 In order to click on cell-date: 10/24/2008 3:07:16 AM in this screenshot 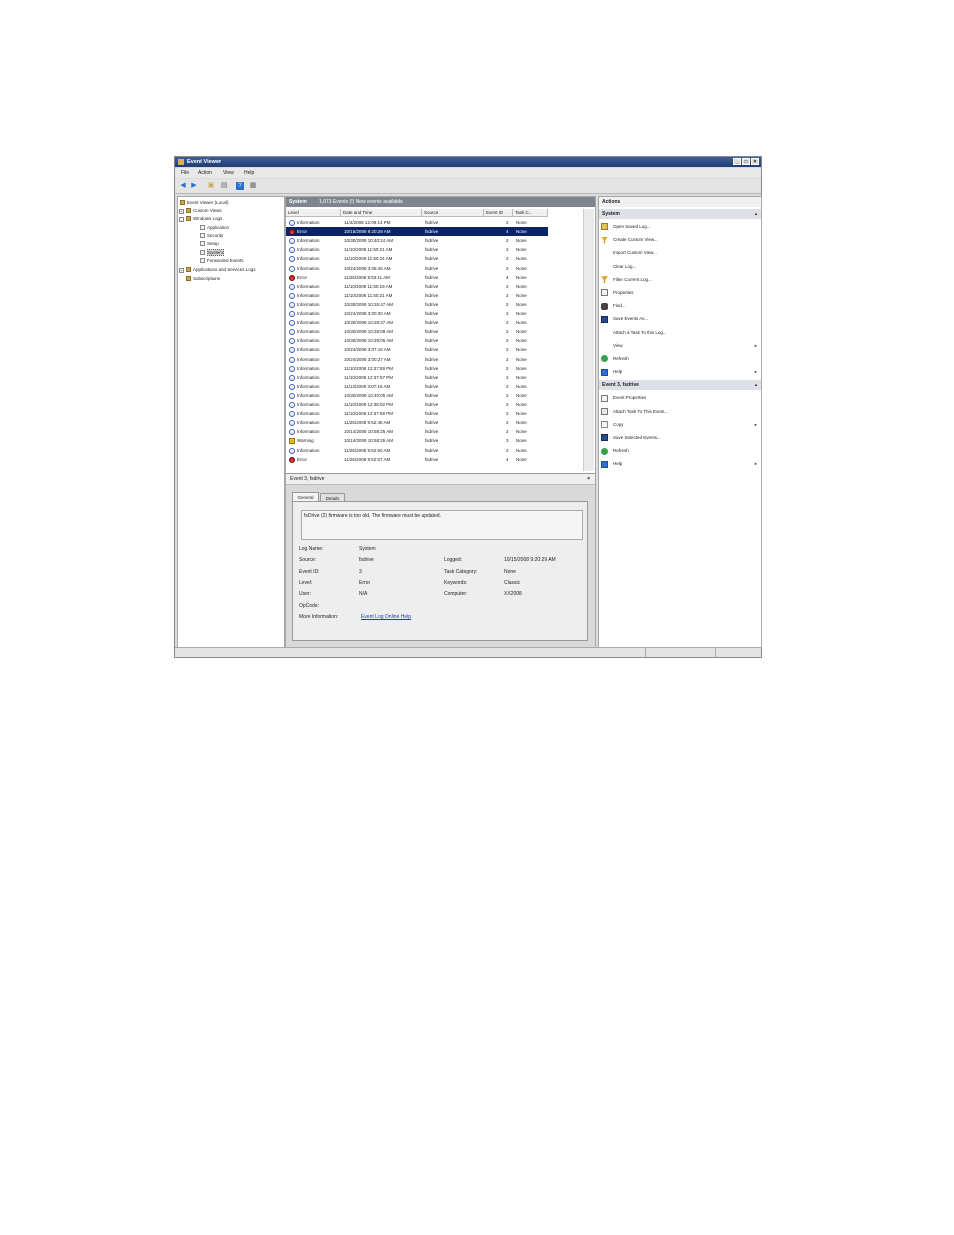, I will do `click(367, 350)`.